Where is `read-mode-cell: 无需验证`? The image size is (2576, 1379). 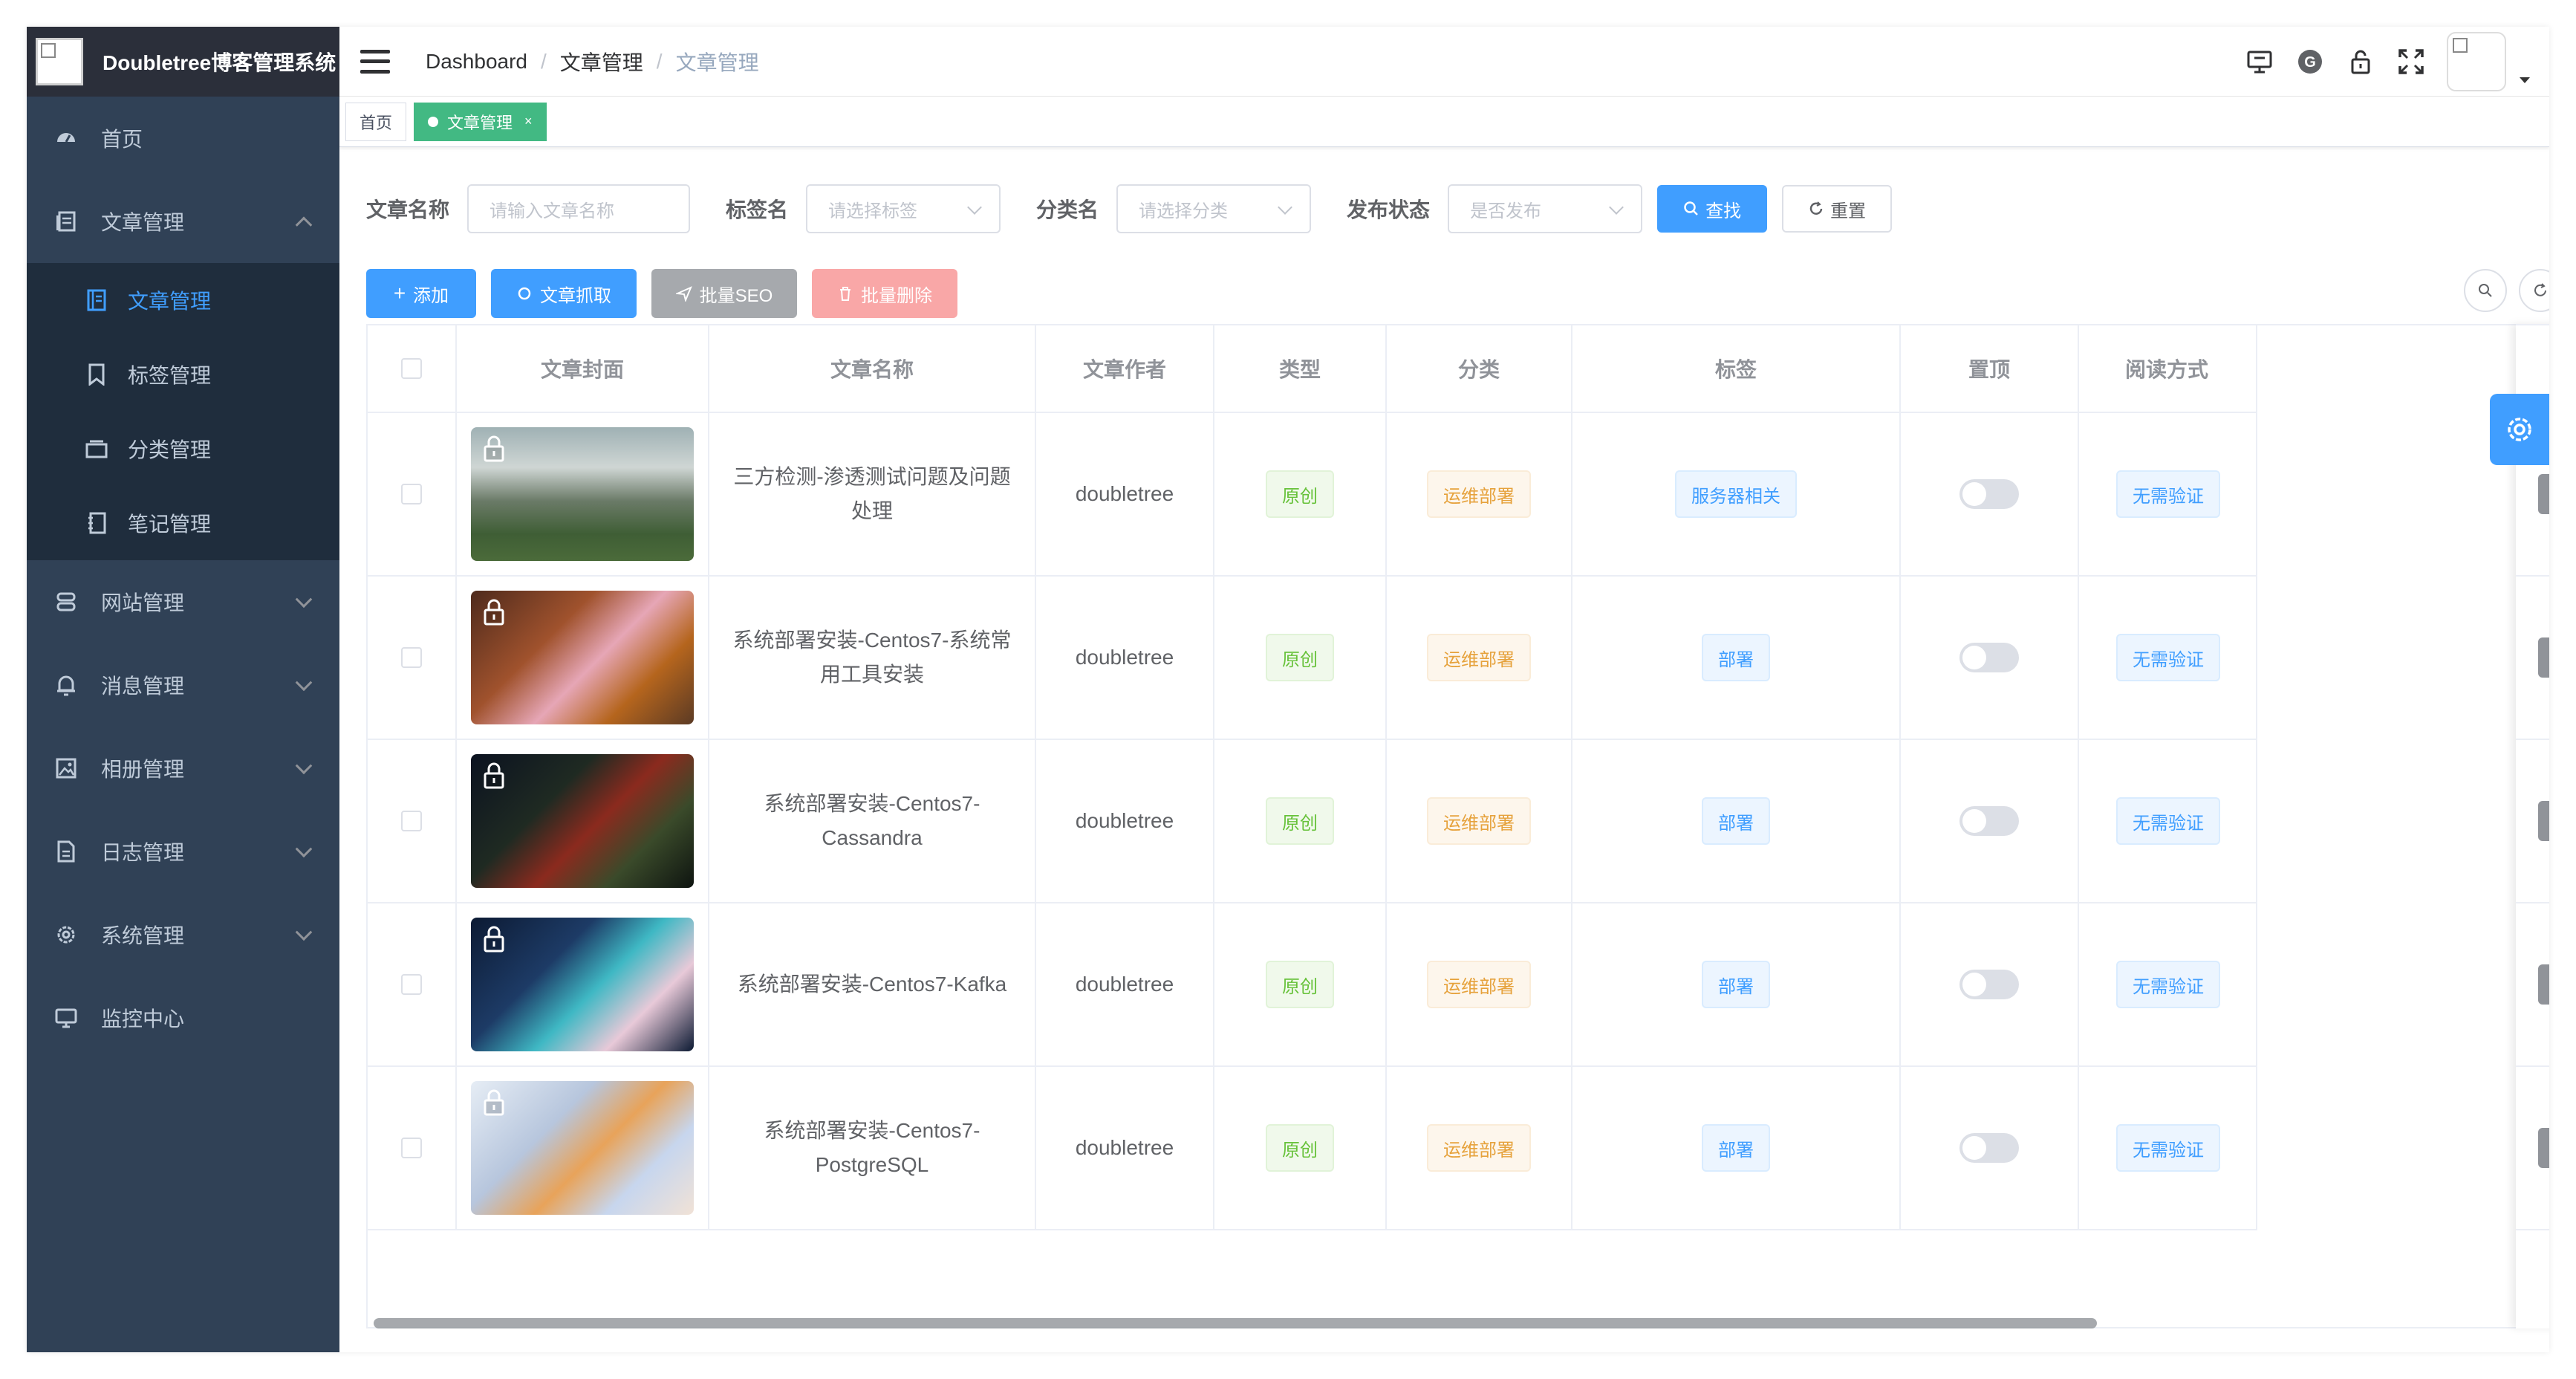
read-mode-cell: 无需验证 is located at coordinates (2168, 985).